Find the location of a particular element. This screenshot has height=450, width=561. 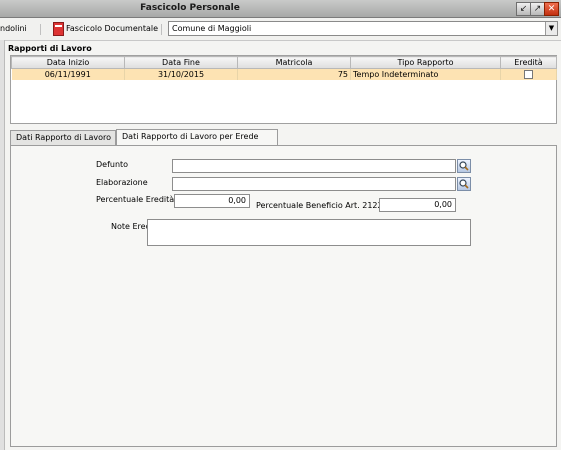

elaborazione-search-icon is located at coordinates (464, 184).